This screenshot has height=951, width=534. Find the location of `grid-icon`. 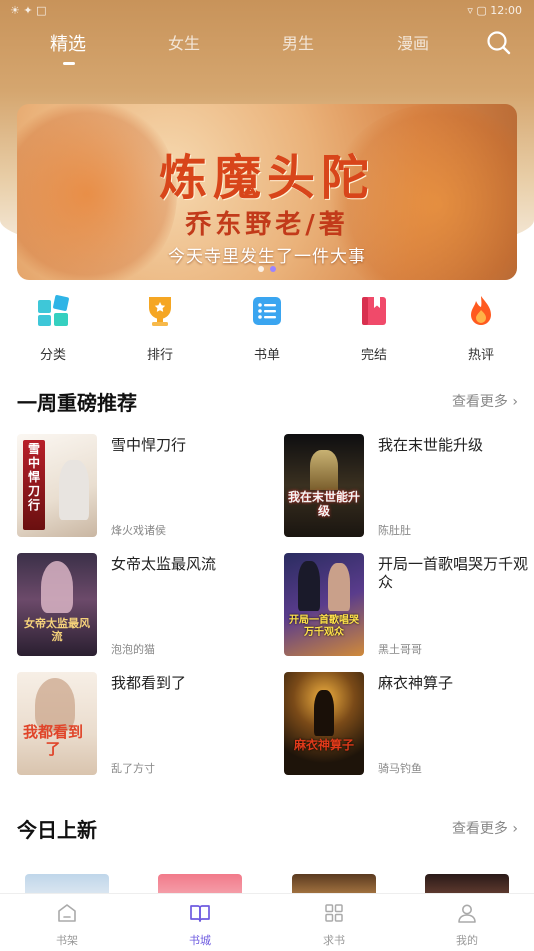

grid-icon is located at coordinates (53, 310).